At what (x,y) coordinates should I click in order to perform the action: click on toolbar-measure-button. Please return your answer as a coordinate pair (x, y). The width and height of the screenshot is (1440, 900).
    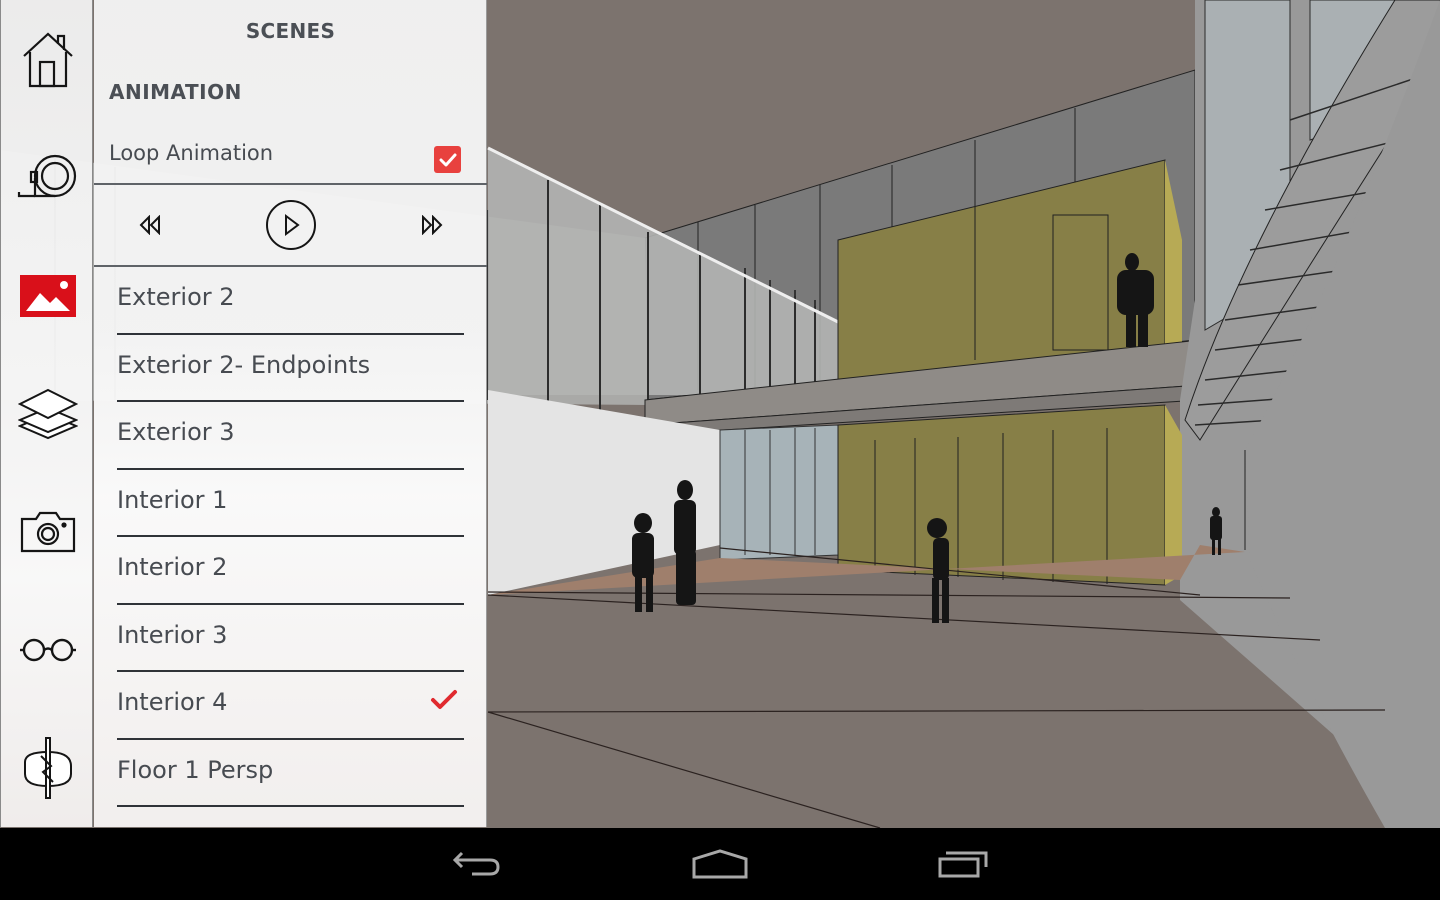
    Looking at the image, I should click on (47, 178).